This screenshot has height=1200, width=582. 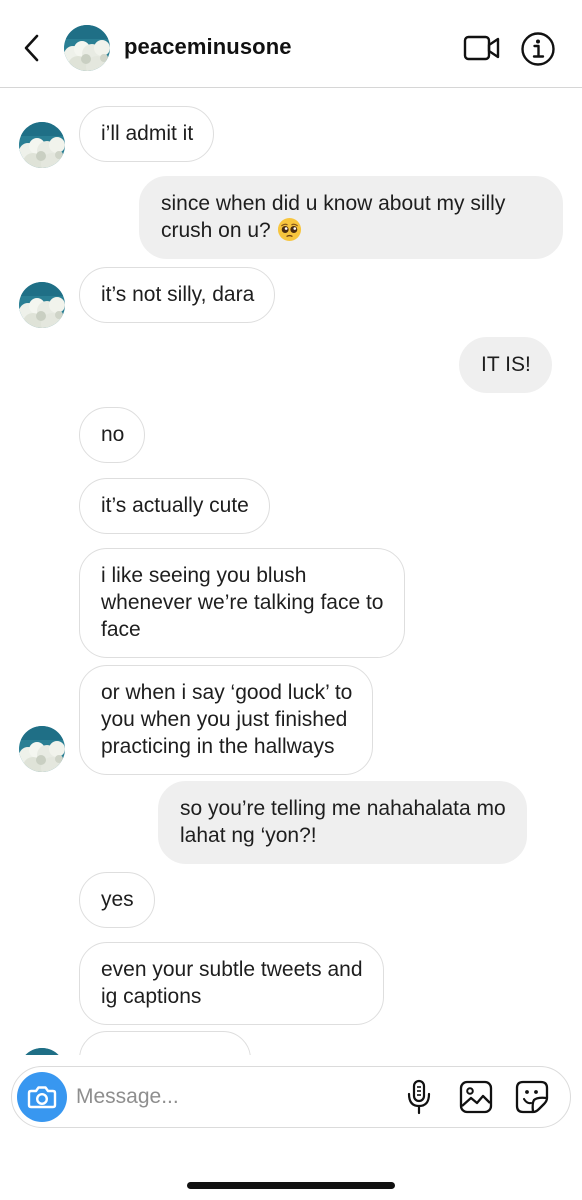 What do you see at coordinates (333, 203) in the screenshot?
I see `message-line: since when did u know about my silly` at bounding box center [333, 203].